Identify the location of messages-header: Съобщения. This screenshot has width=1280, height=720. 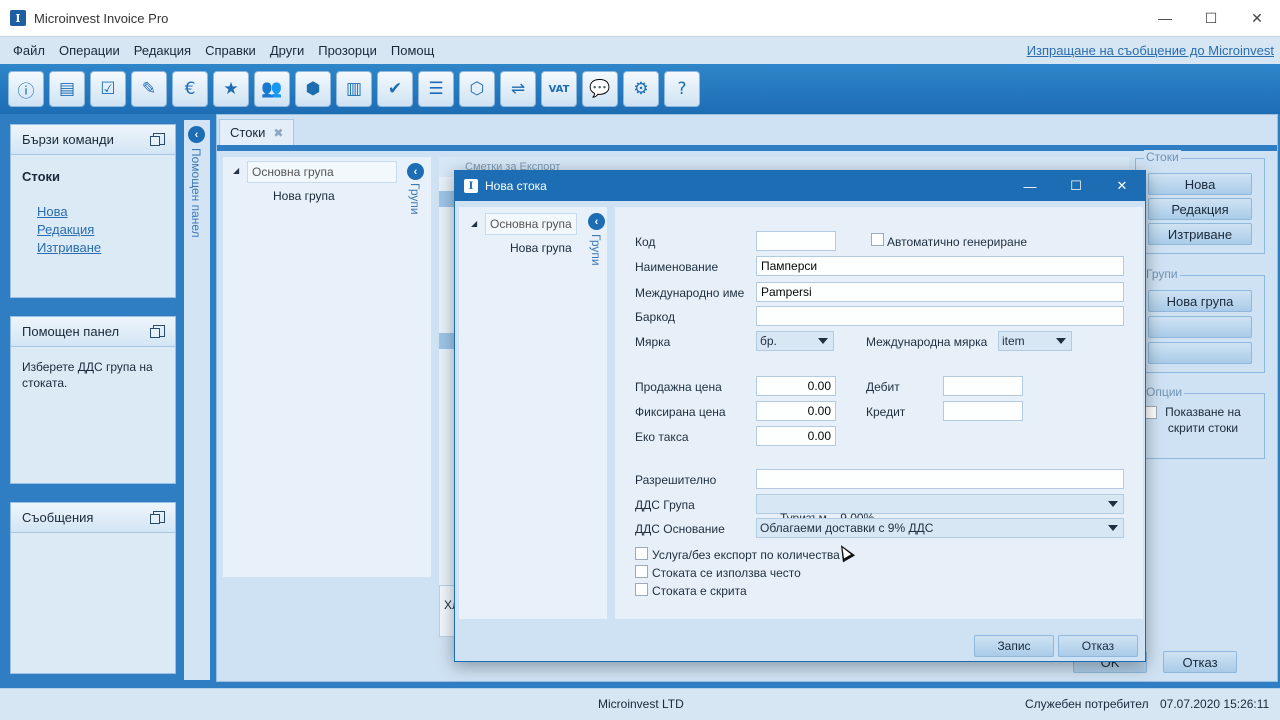
(93, 518).